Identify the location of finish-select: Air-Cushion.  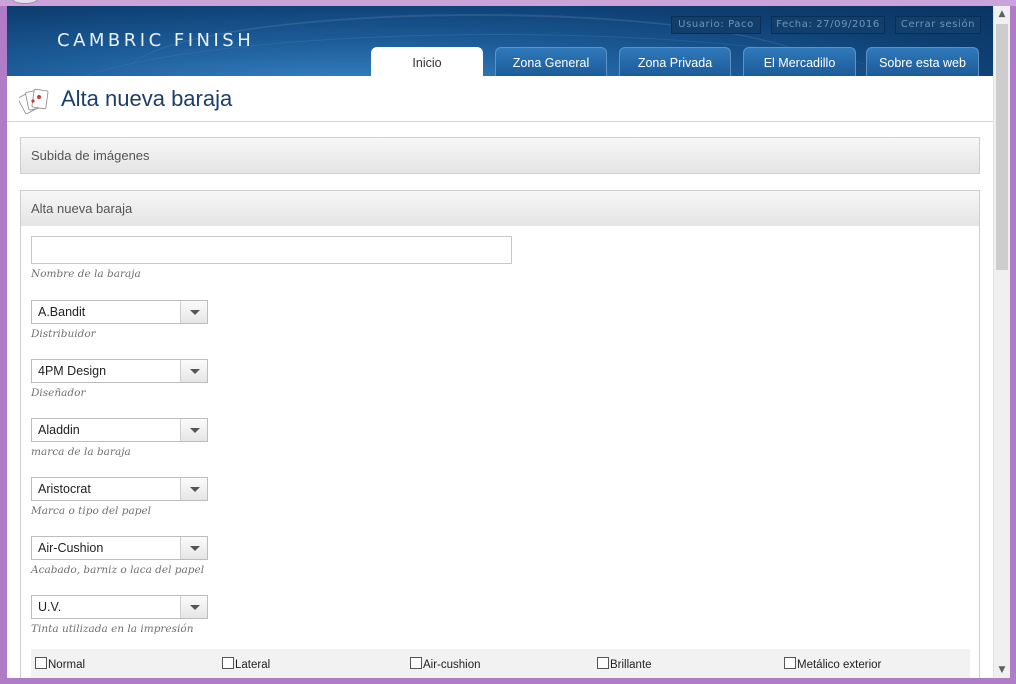
(119, 548).